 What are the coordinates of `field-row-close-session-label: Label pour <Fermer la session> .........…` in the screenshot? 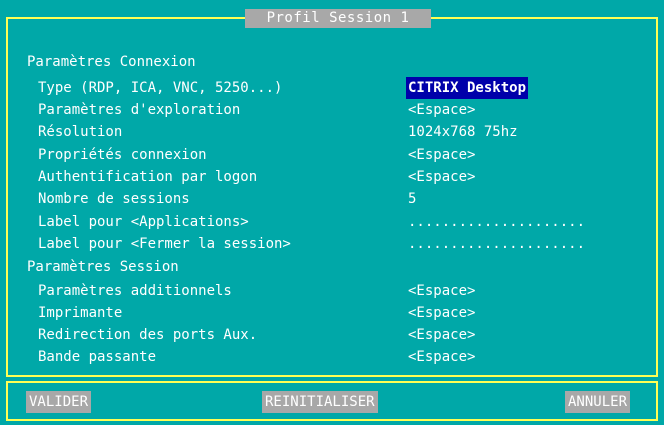 It's located at (348, 244).